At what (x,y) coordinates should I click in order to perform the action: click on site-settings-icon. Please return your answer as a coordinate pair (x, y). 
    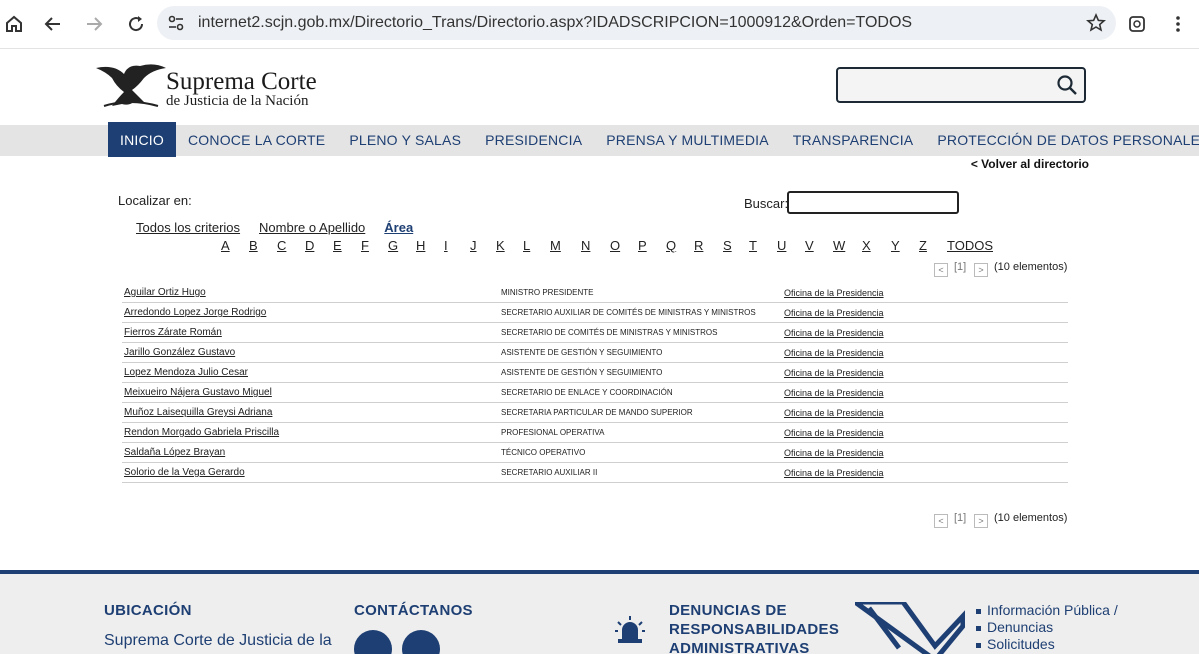
    Looking at the image, I should click on (176, 25).